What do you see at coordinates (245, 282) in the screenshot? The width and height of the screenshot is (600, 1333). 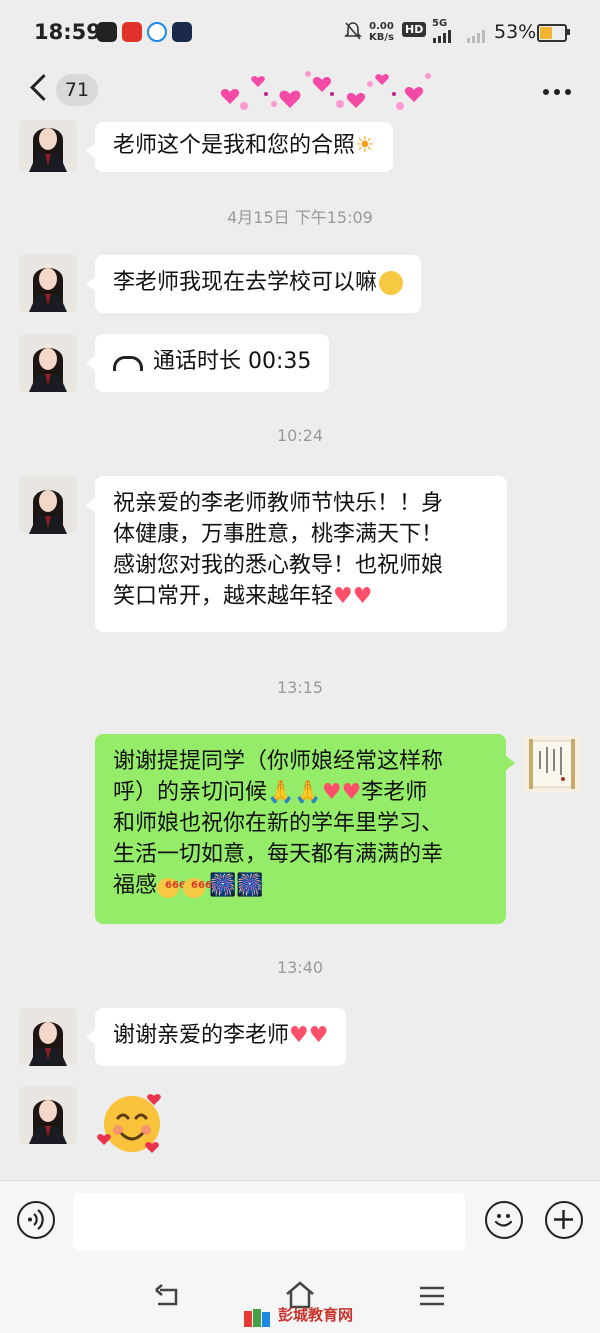 I see `message-text: 李老师我现在去学校可以嘛` at bounding box center [245, 282].